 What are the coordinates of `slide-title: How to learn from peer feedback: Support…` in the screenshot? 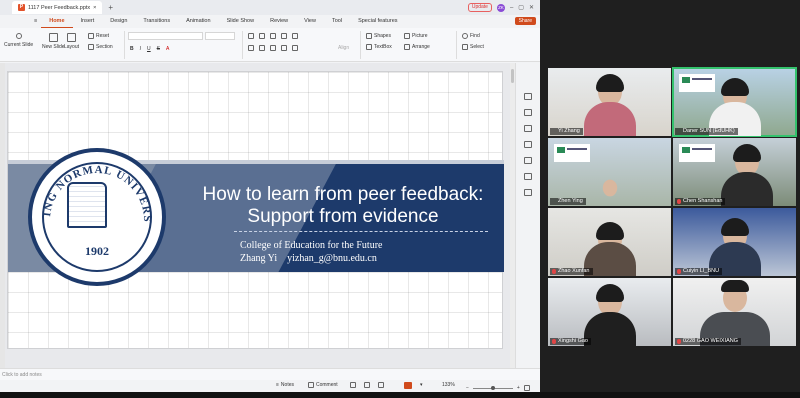 It's located at (343, 206).